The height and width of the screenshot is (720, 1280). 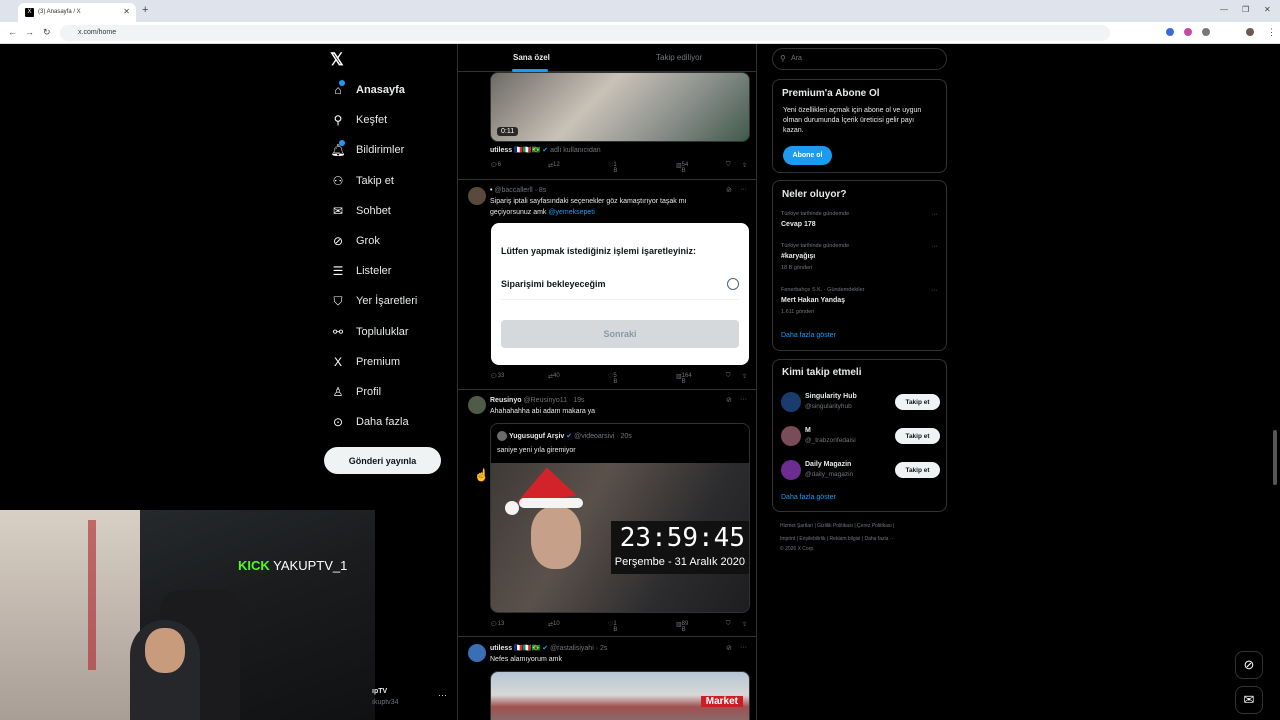 What do you see at coordinates (520, 190) in the screenshot?
I see `tweet-handle: @baccallerll · 8s` at bounding box center [520, 190].